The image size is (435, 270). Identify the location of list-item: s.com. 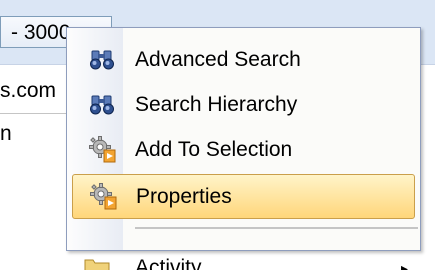
(28, 91).